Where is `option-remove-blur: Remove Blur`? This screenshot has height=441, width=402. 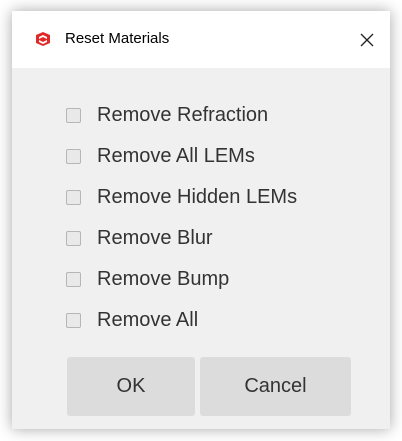 option-remove-blur: Remove Blur is located at coordinates (181, 238).